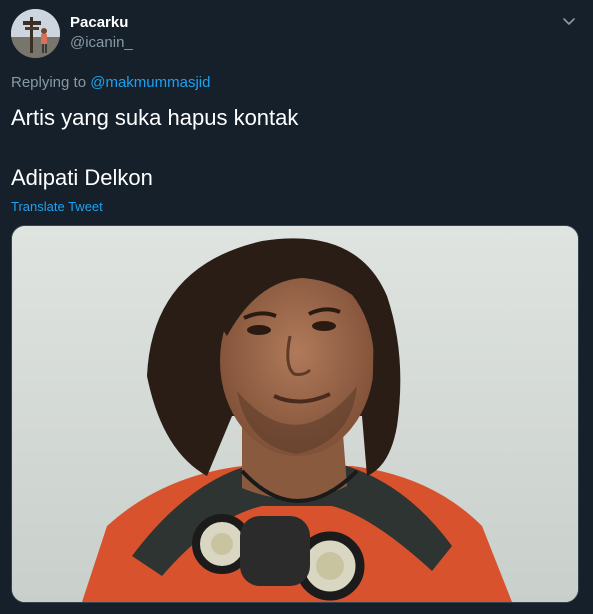  I want to click on author-block: Pacarku @icanin_, so click(101, 33).